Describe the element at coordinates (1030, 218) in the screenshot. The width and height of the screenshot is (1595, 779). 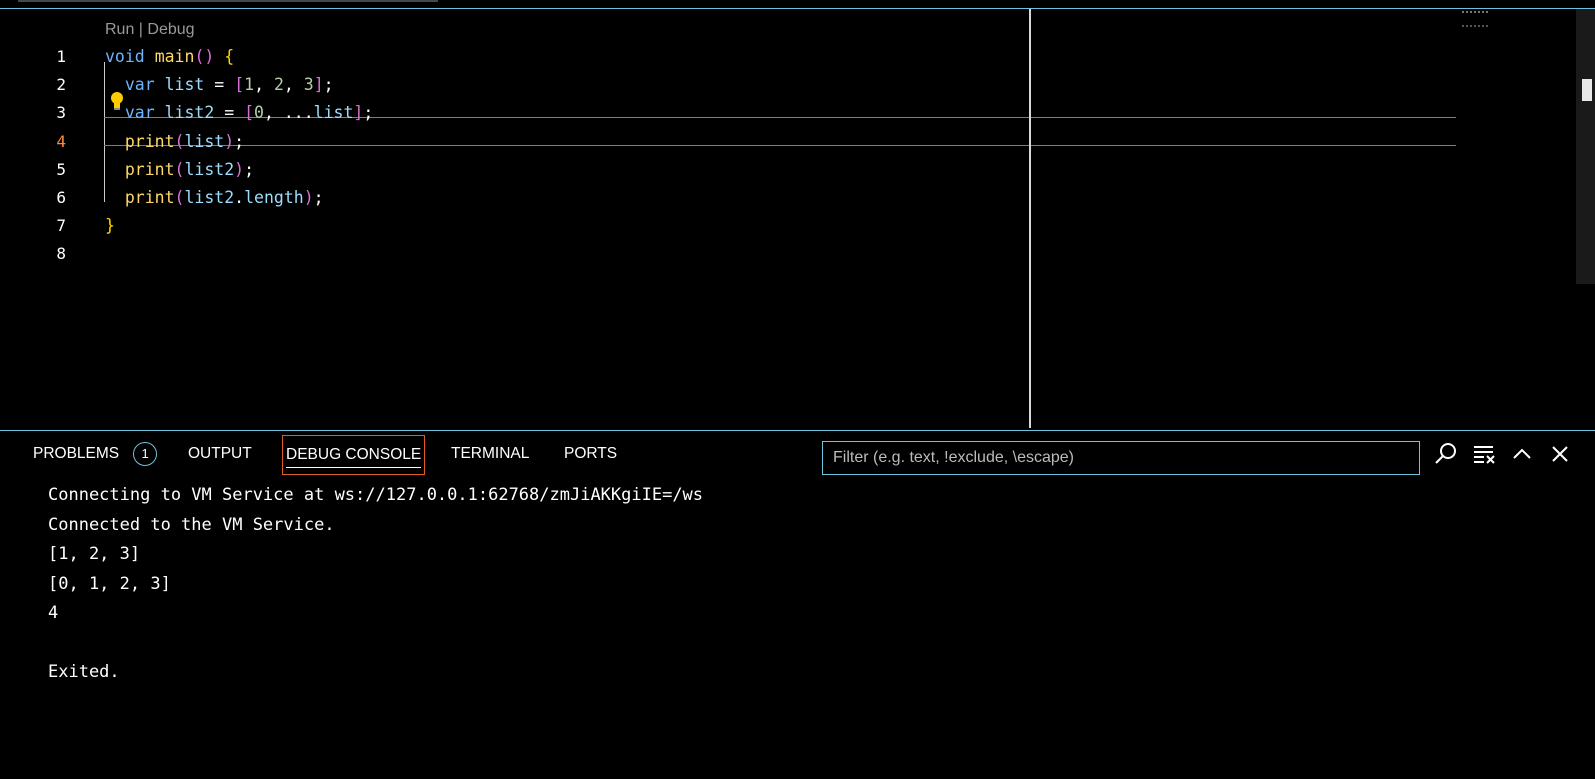
I see `editor-ruler` at that location.